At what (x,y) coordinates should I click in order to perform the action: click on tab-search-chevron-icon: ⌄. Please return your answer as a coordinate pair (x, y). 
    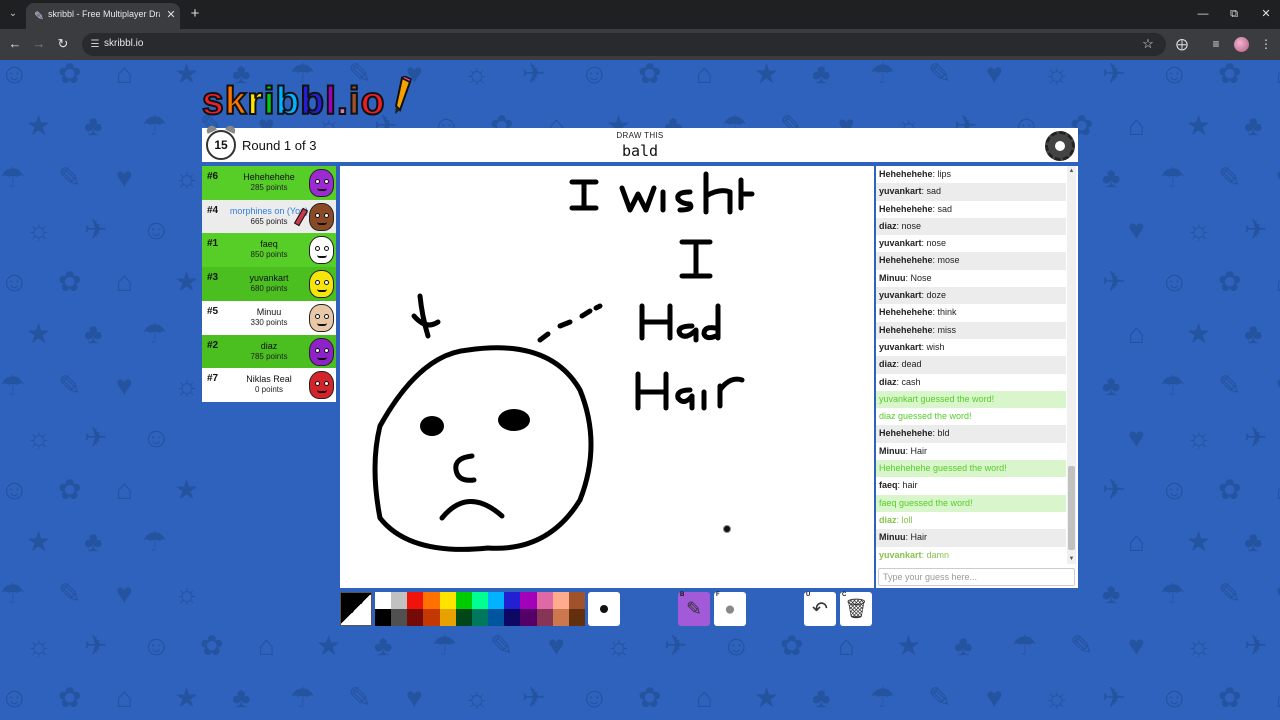
    Looking at the image, I should click on (13, 14).